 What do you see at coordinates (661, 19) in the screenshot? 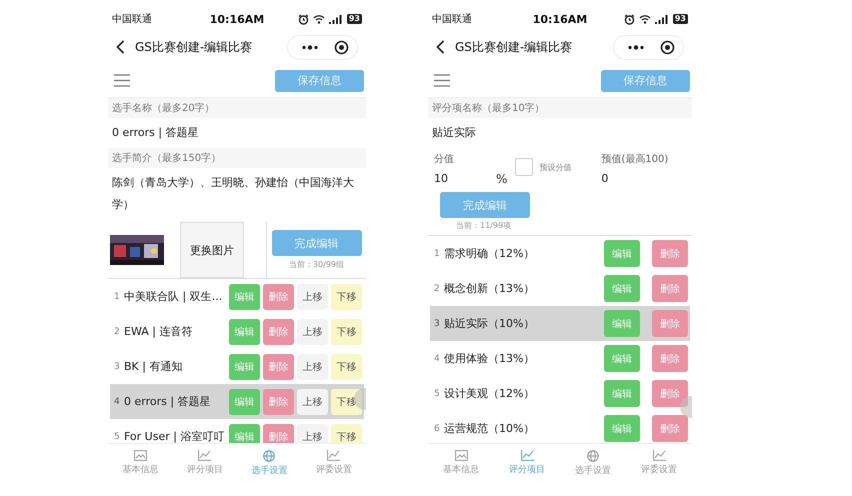
I see `signal-icon` at bounding box center [661, 19].